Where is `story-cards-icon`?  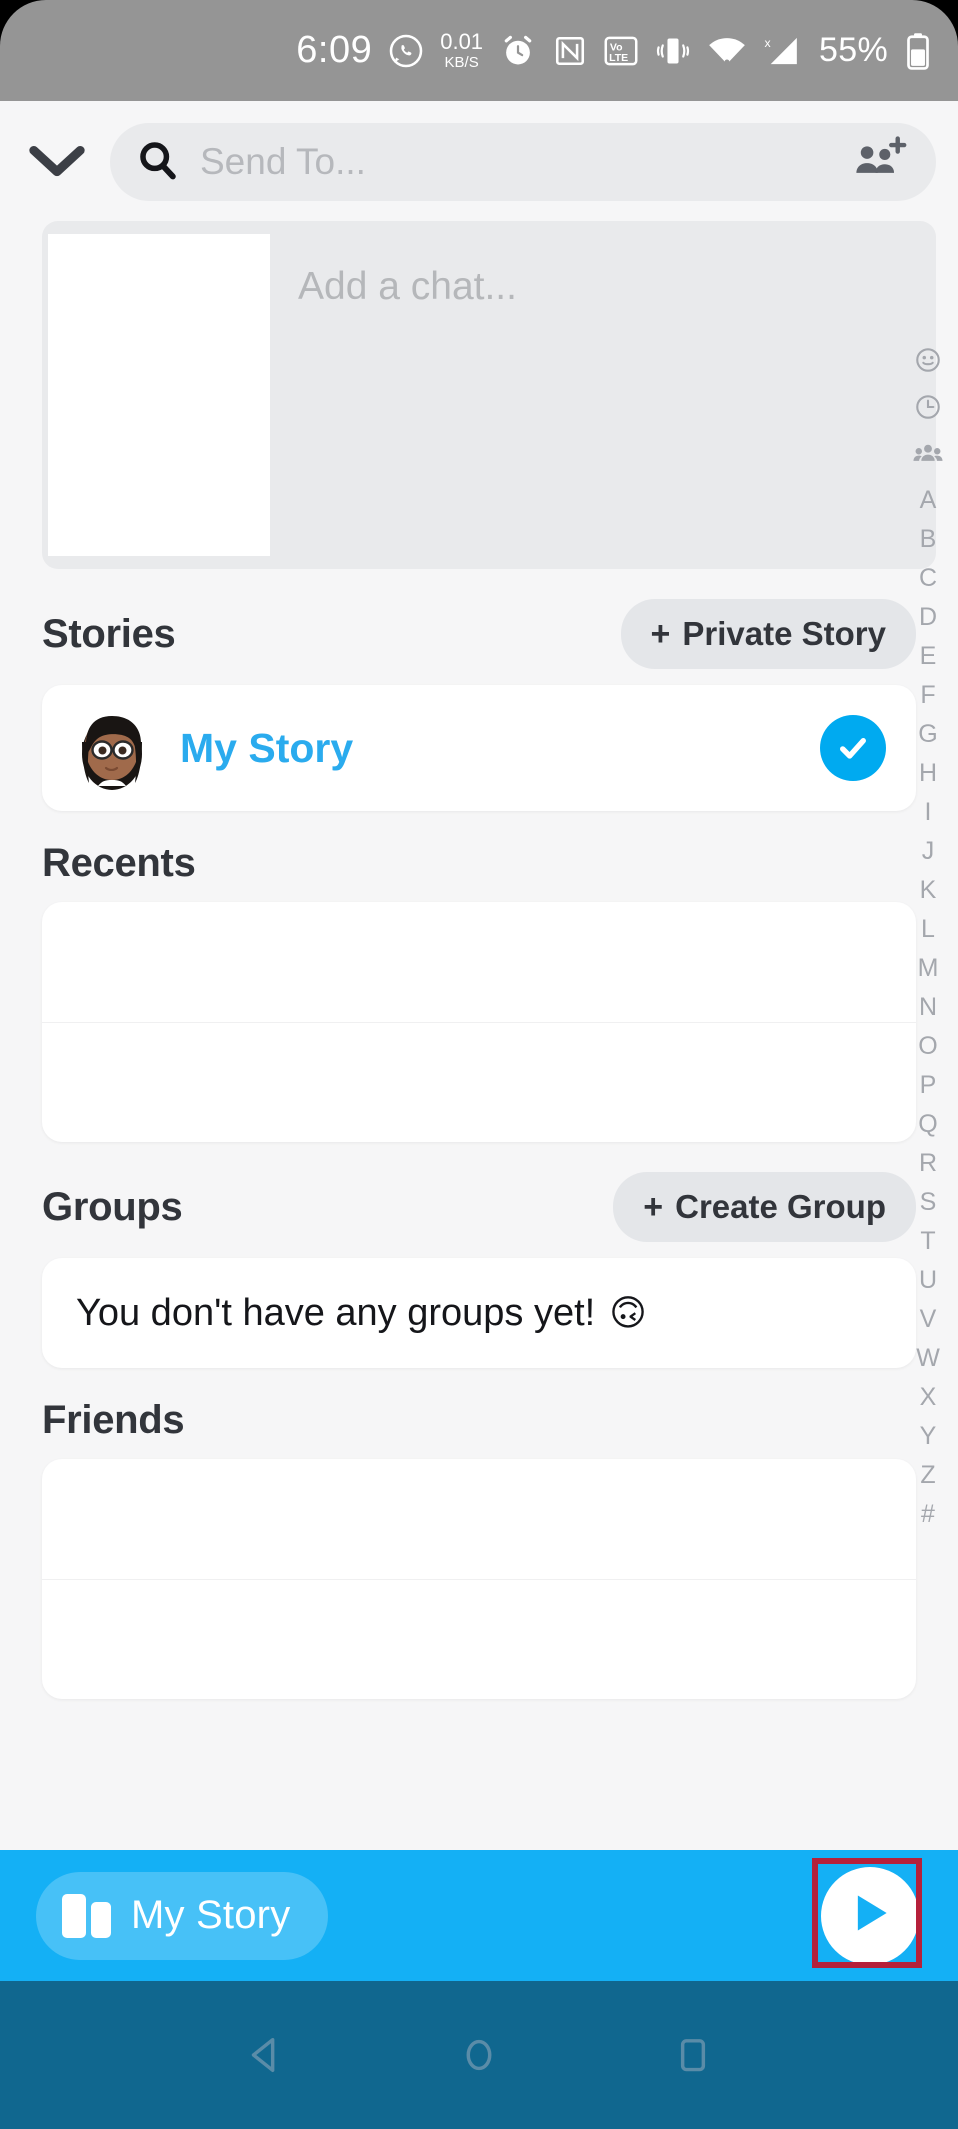 story-cards-icon is located at coordinates (86, 1915).